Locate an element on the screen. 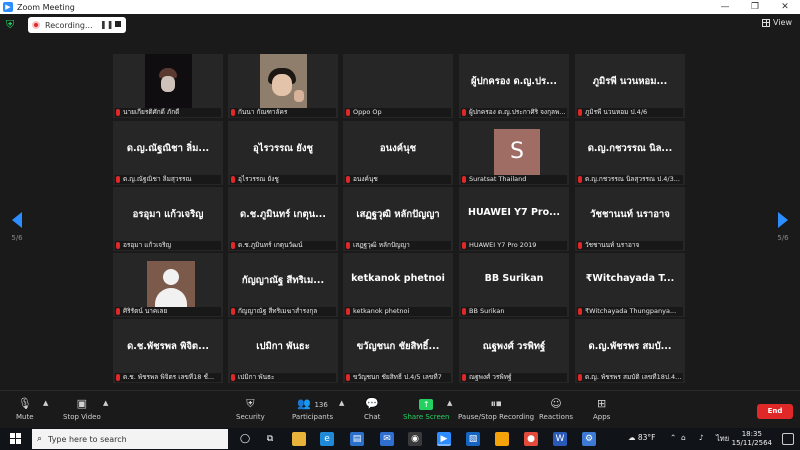 The width and height of the screenshot is (800, 450). photos-icon: ▧ is located at coordinates (473, 439).